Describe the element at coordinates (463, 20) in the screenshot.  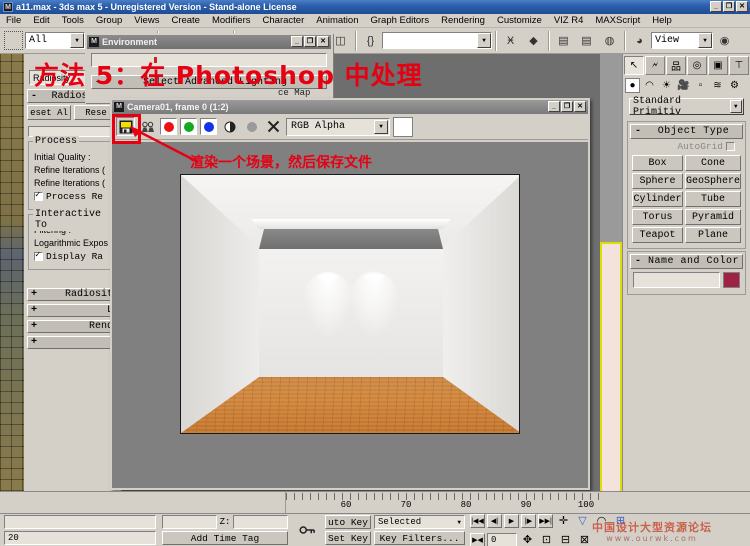
I see `menu-item-rendering: Rendering` at that location.